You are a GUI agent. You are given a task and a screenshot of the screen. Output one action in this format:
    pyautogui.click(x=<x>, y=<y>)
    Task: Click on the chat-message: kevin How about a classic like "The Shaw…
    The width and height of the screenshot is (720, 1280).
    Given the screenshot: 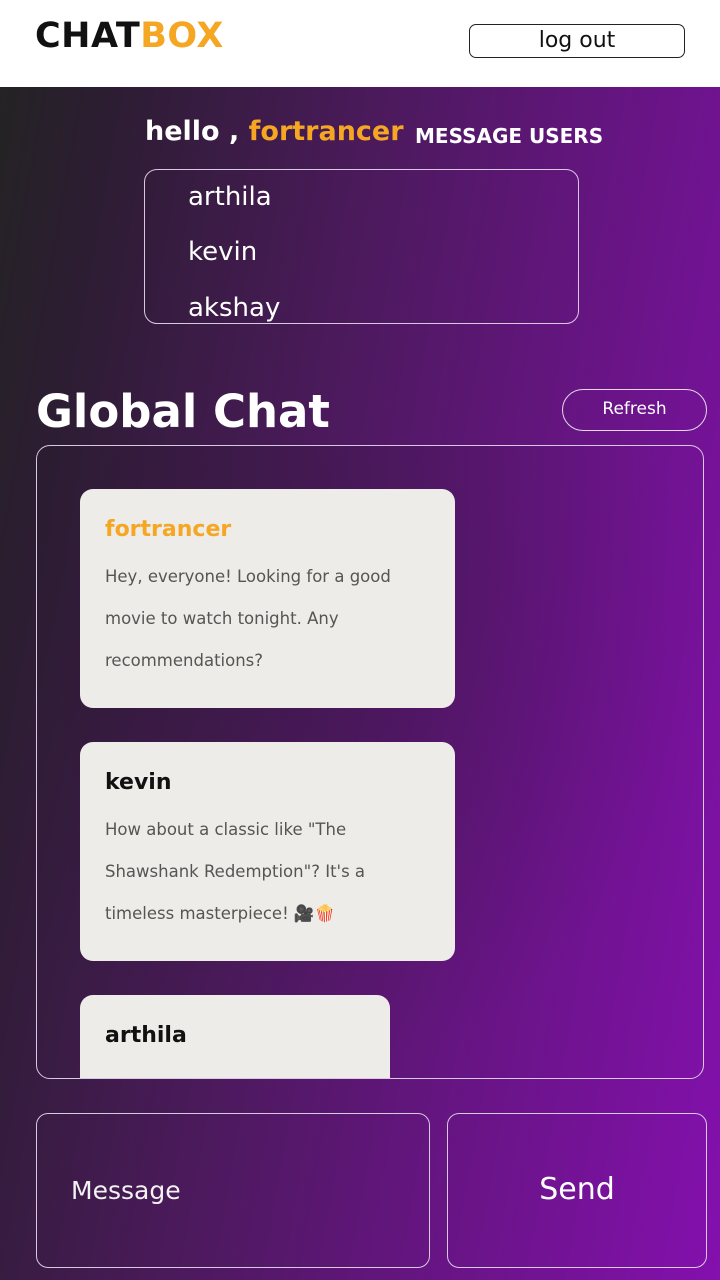 What is the action you would take?
    pyautogui.click(x=267, y=851)
    